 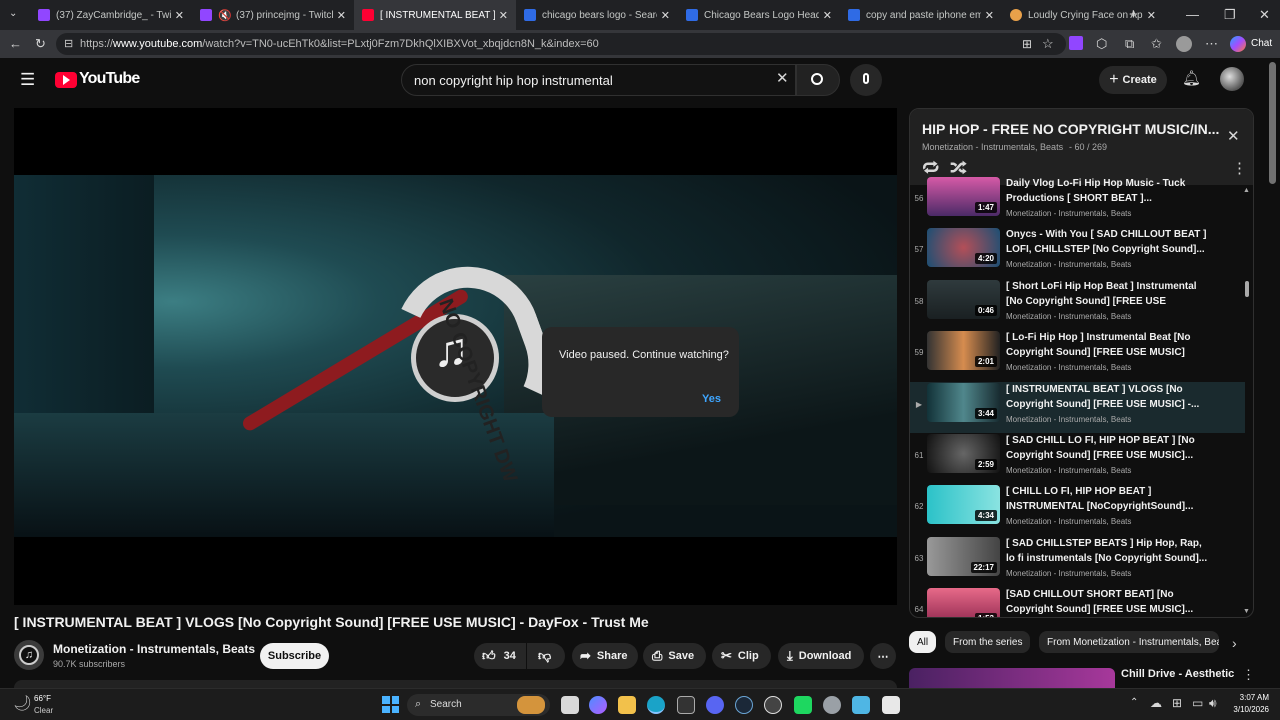 I want to click on terminal-icon, so click(x=891, y=705).